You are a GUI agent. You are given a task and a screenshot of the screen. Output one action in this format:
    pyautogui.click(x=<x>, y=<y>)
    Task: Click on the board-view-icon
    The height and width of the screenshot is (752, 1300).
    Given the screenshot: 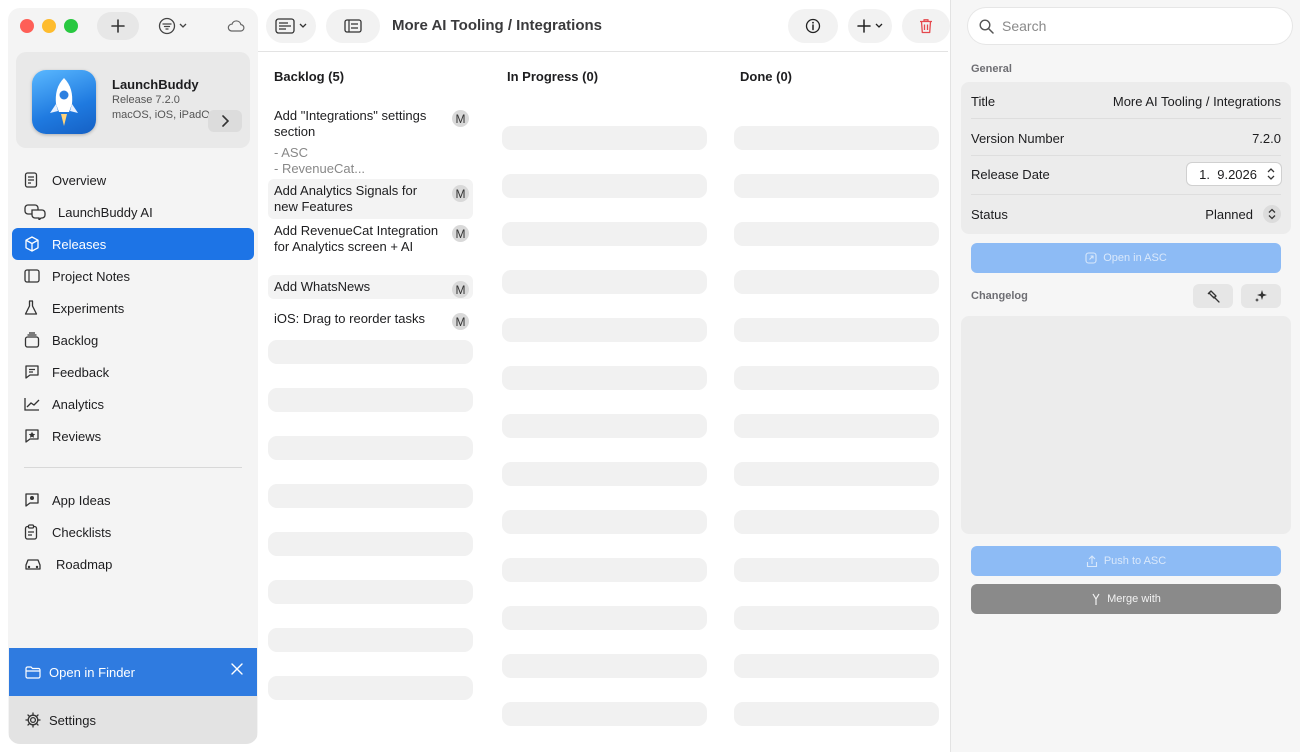 What is the action you would take?
    pyautogui.click(x=285, y=26)
    